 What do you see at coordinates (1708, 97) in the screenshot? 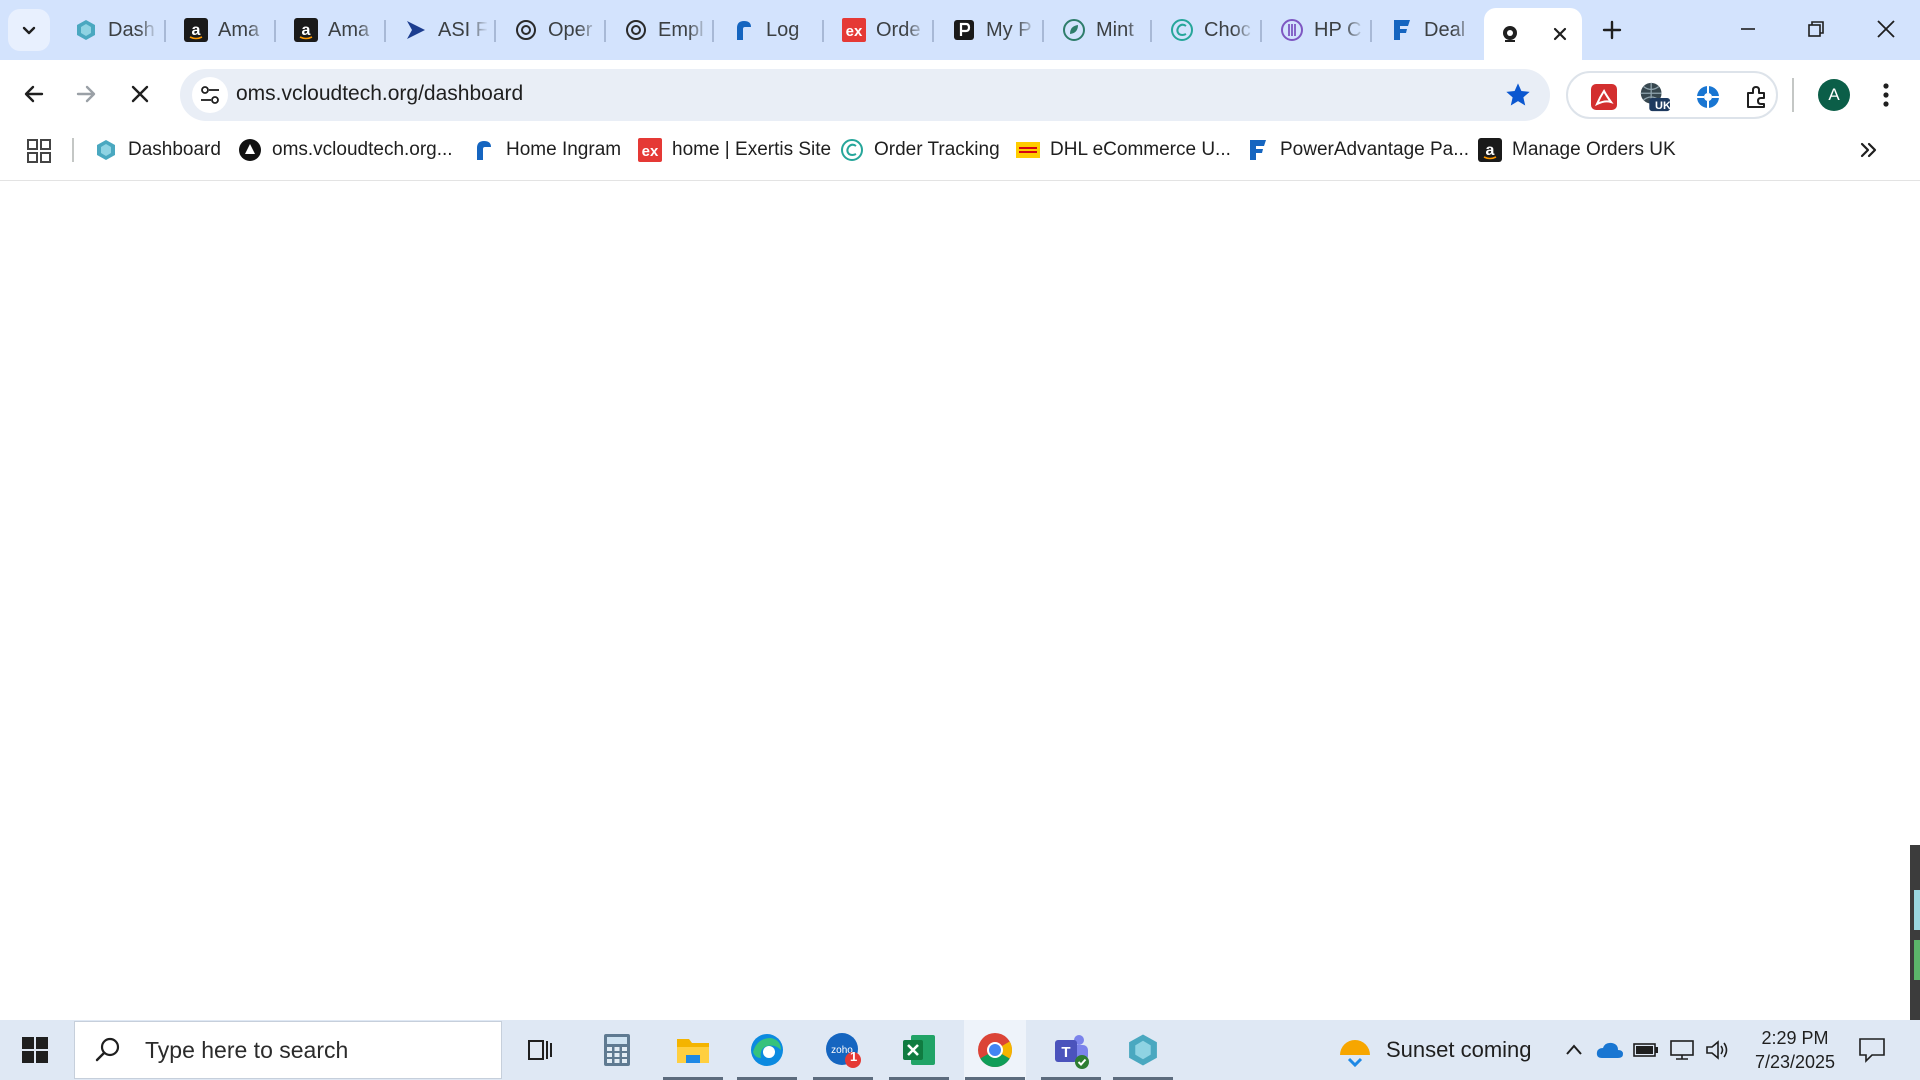
I see `helper-extension-icon` at bounding box center [1708, 97].